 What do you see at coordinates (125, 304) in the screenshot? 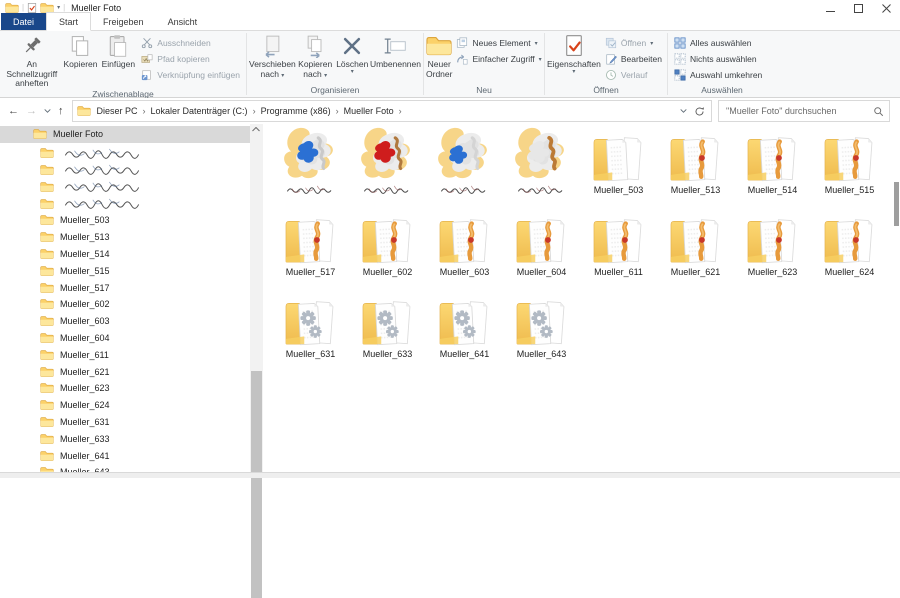
I see `sidebar-folder-item: Mueller_602` at bounding box center [125, 304].